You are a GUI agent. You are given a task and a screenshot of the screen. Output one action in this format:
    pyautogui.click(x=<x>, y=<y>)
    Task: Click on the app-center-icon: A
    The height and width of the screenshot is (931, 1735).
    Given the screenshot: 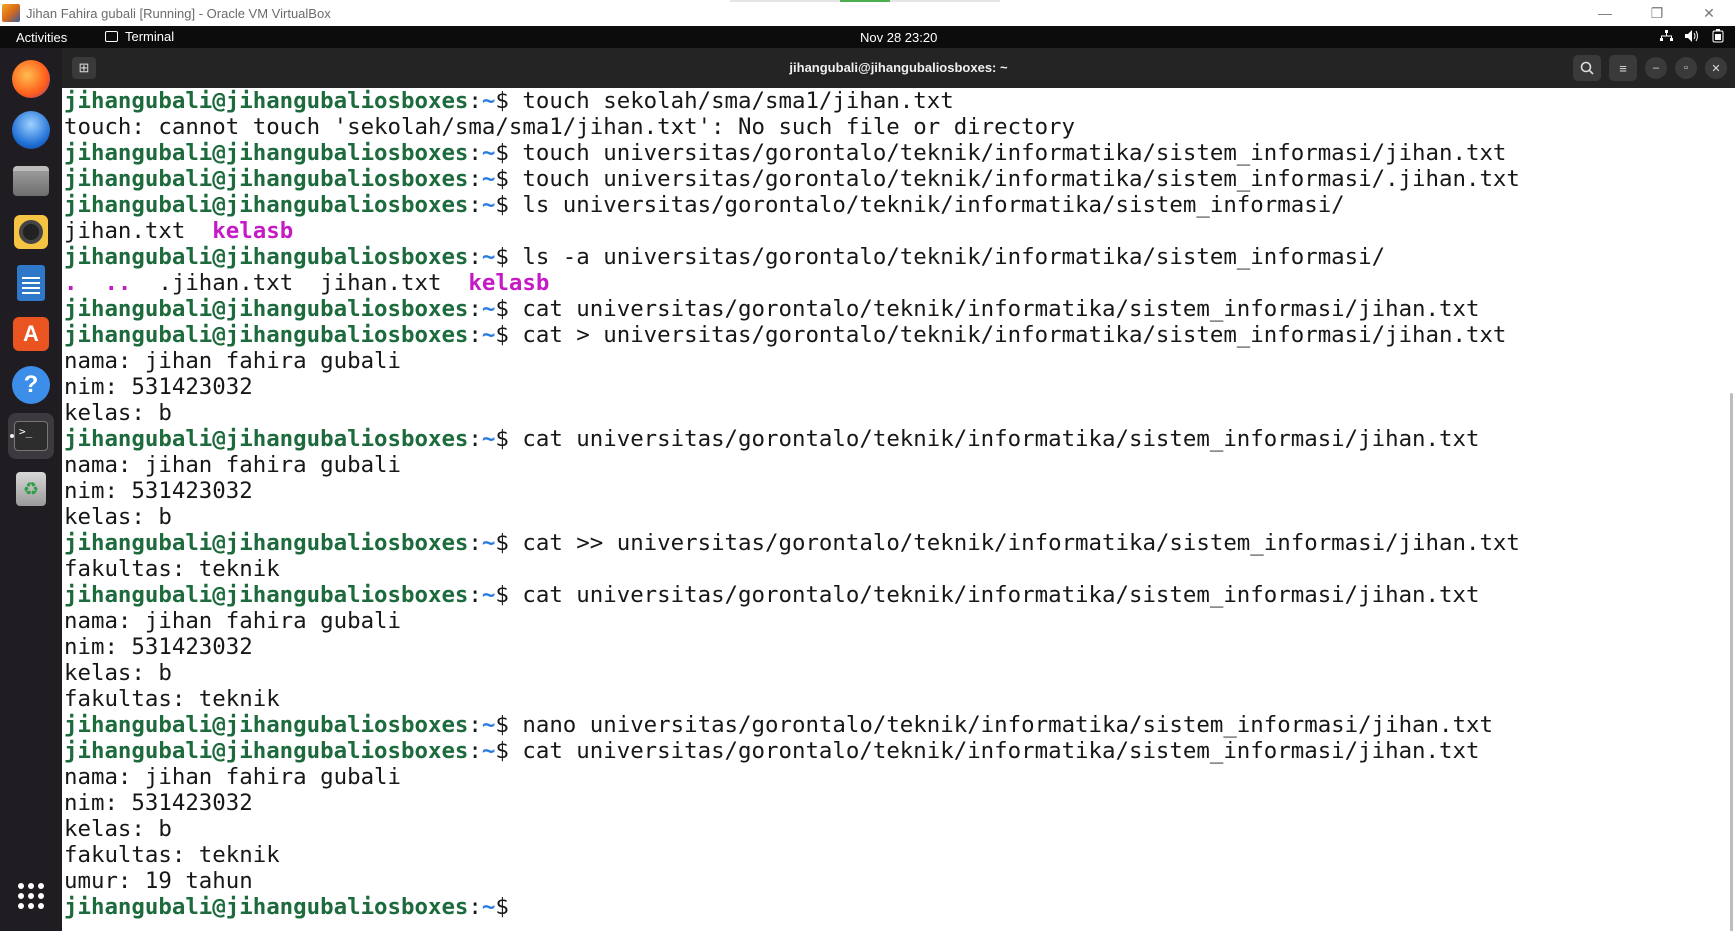 What is the action you would take?
    pyautogui.click(x=31, y=334)
    